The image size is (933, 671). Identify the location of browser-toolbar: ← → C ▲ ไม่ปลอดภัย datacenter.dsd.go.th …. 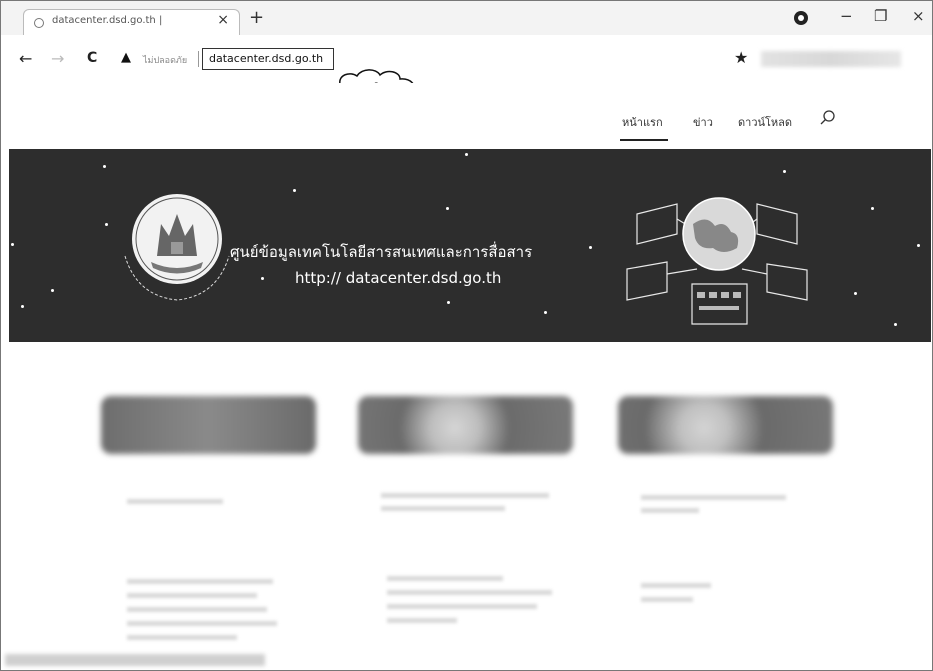
(466, 59).